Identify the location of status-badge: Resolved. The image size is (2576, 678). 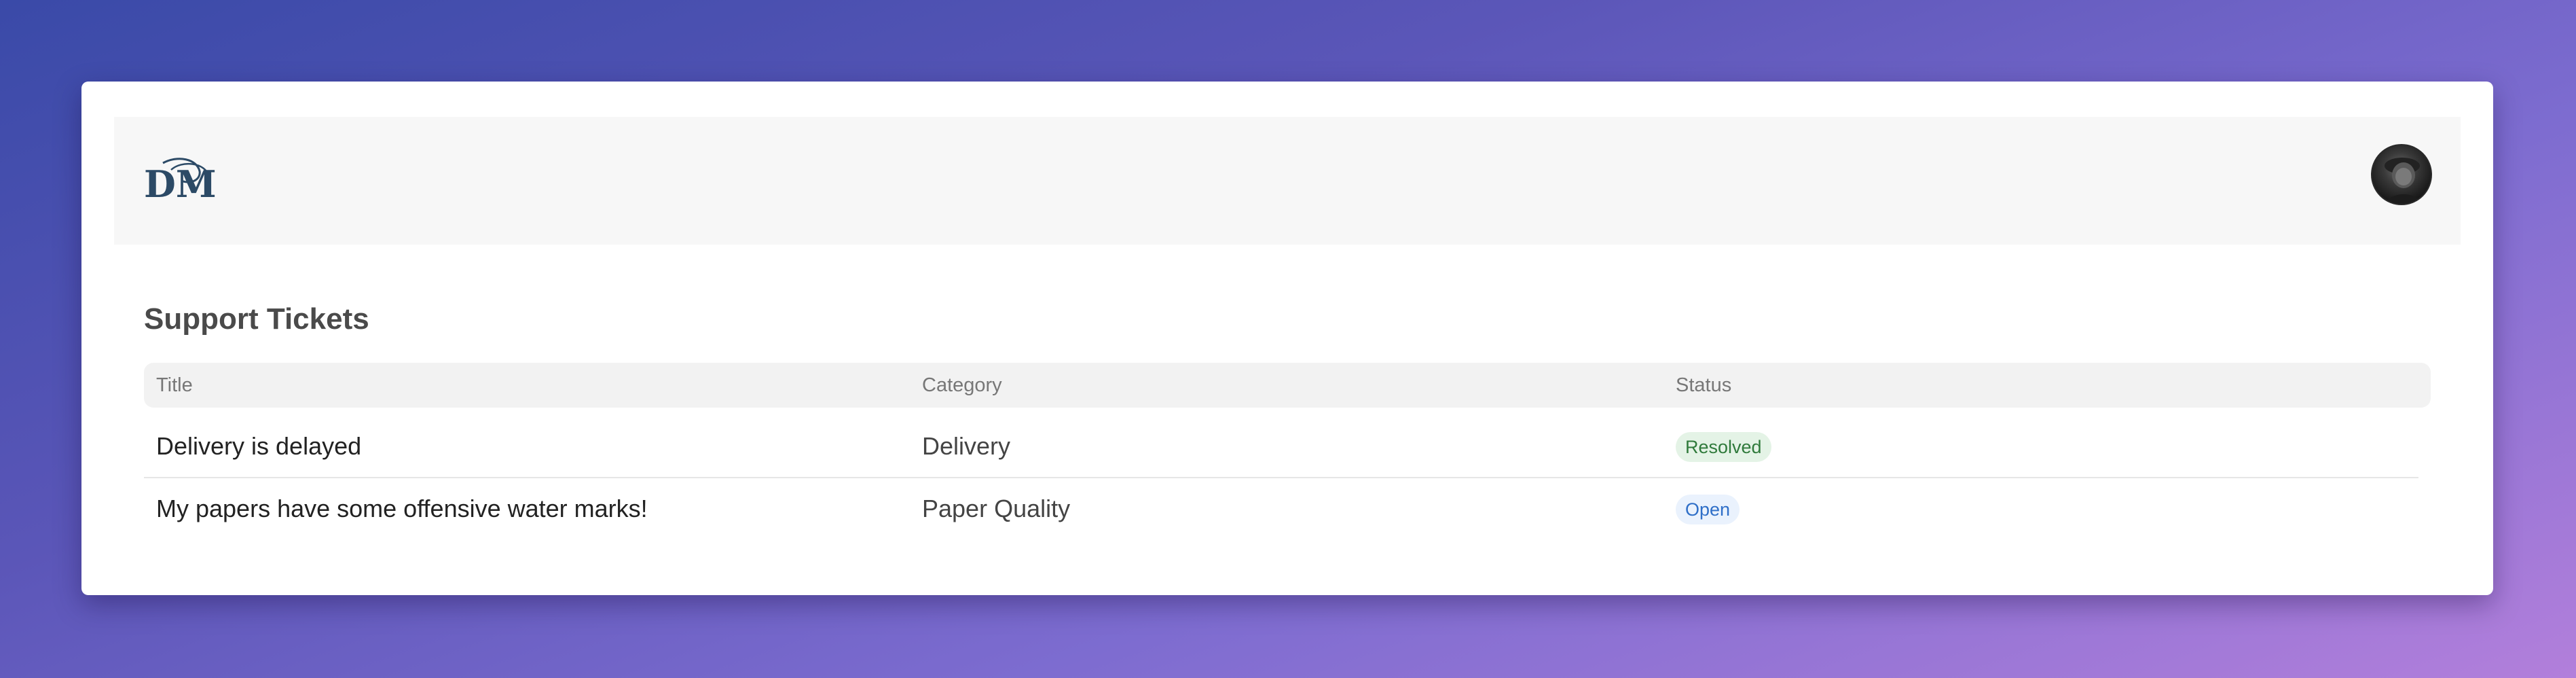
(1723, 447).